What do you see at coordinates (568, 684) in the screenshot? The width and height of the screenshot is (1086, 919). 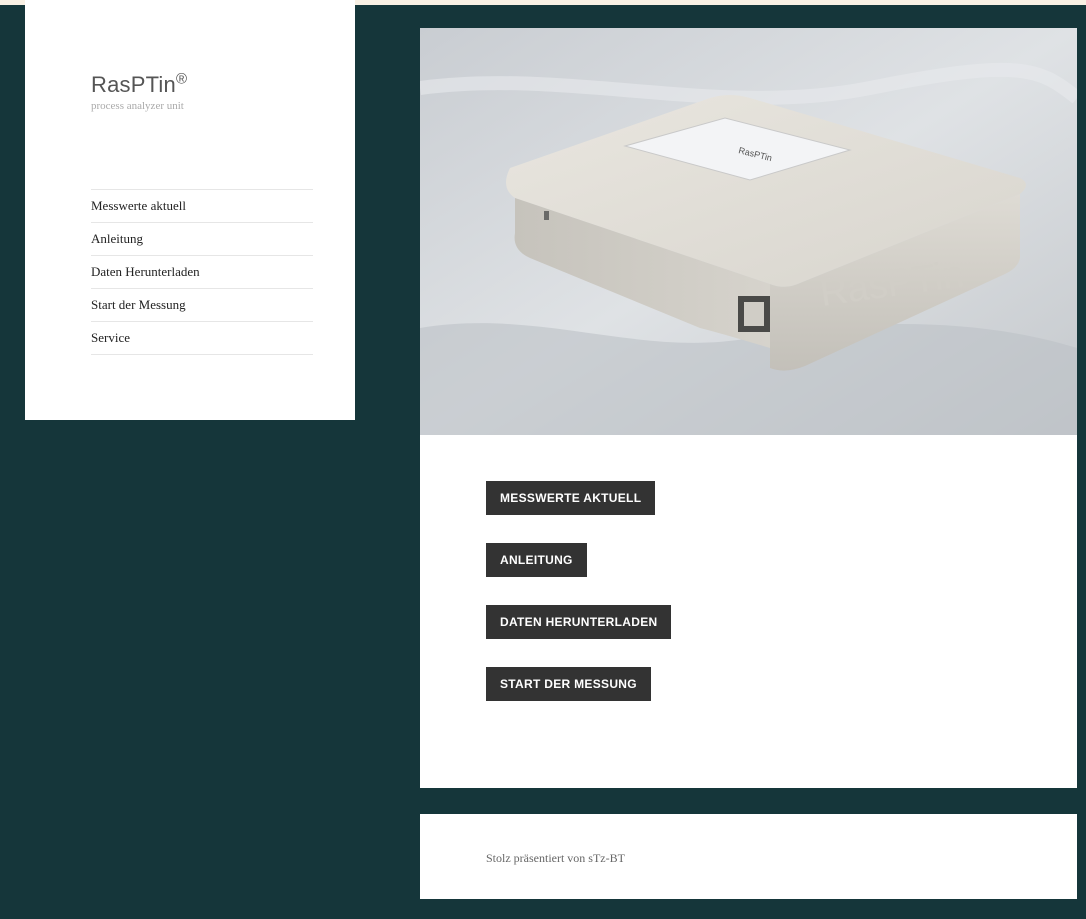 I see `start-der-messung-button: START DER MESSUNG` at bounding box center [568, 684].